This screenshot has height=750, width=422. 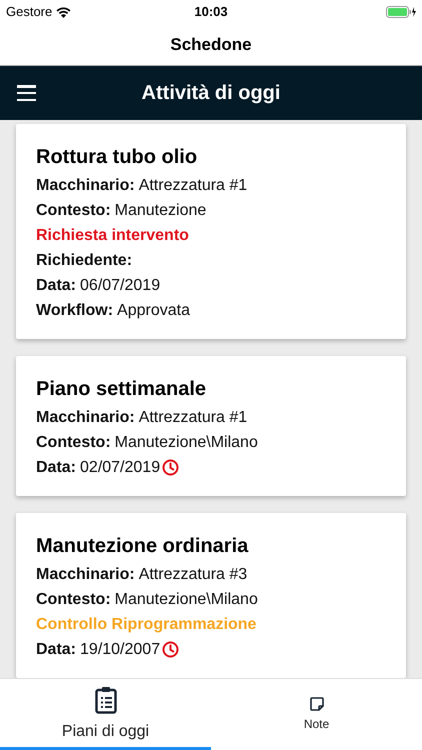 I want to click on field-label: Richiedente:, so click(x=84, y=261).